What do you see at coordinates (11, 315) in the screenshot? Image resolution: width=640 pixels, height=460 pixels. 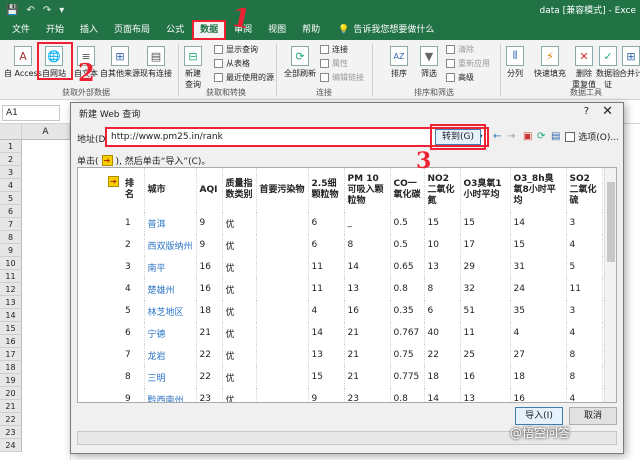 I see `row-header: 14` at bounding box center [11, 315].